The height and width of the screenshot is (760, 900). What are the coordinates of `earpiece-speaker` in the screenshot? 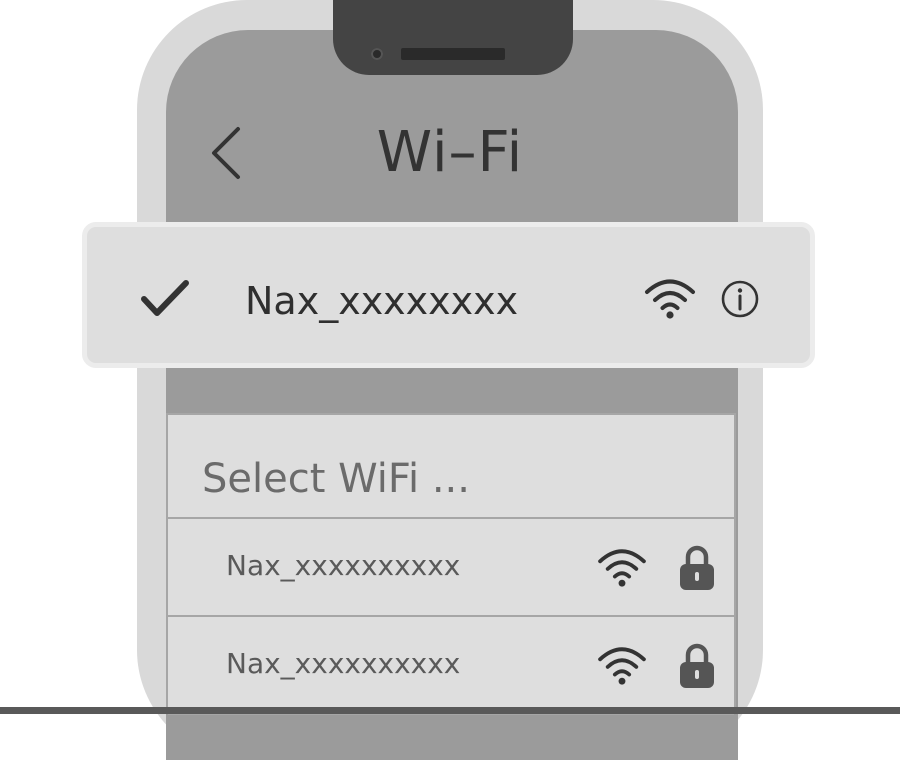 It's located at (453, 54).